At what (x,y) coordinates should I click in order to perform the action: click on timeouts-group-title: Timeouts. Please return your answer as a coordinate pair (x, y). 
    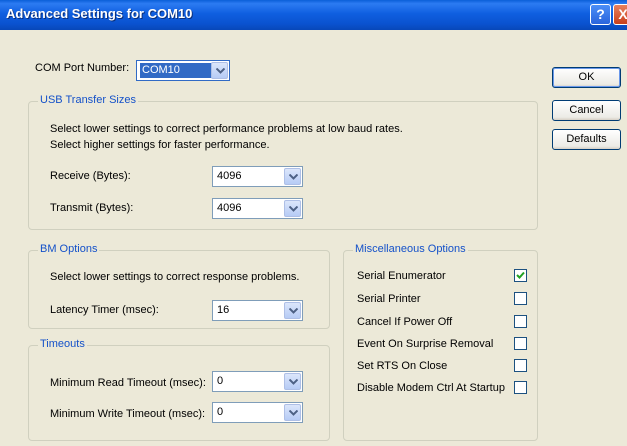
    Looking at the image, I should click on (62, 344).